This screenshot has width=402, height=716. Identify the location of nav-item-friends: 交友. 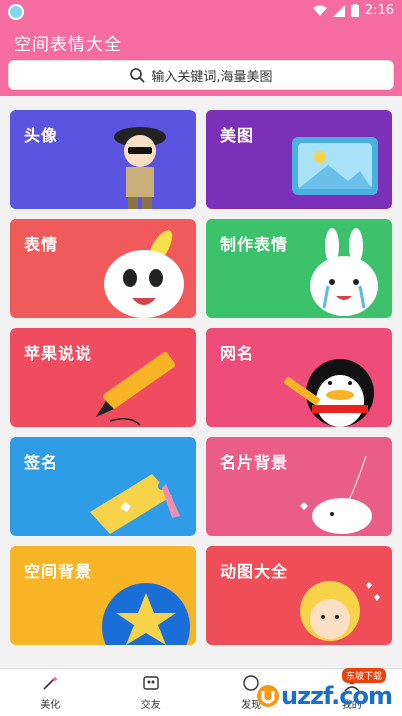
(151, 692).